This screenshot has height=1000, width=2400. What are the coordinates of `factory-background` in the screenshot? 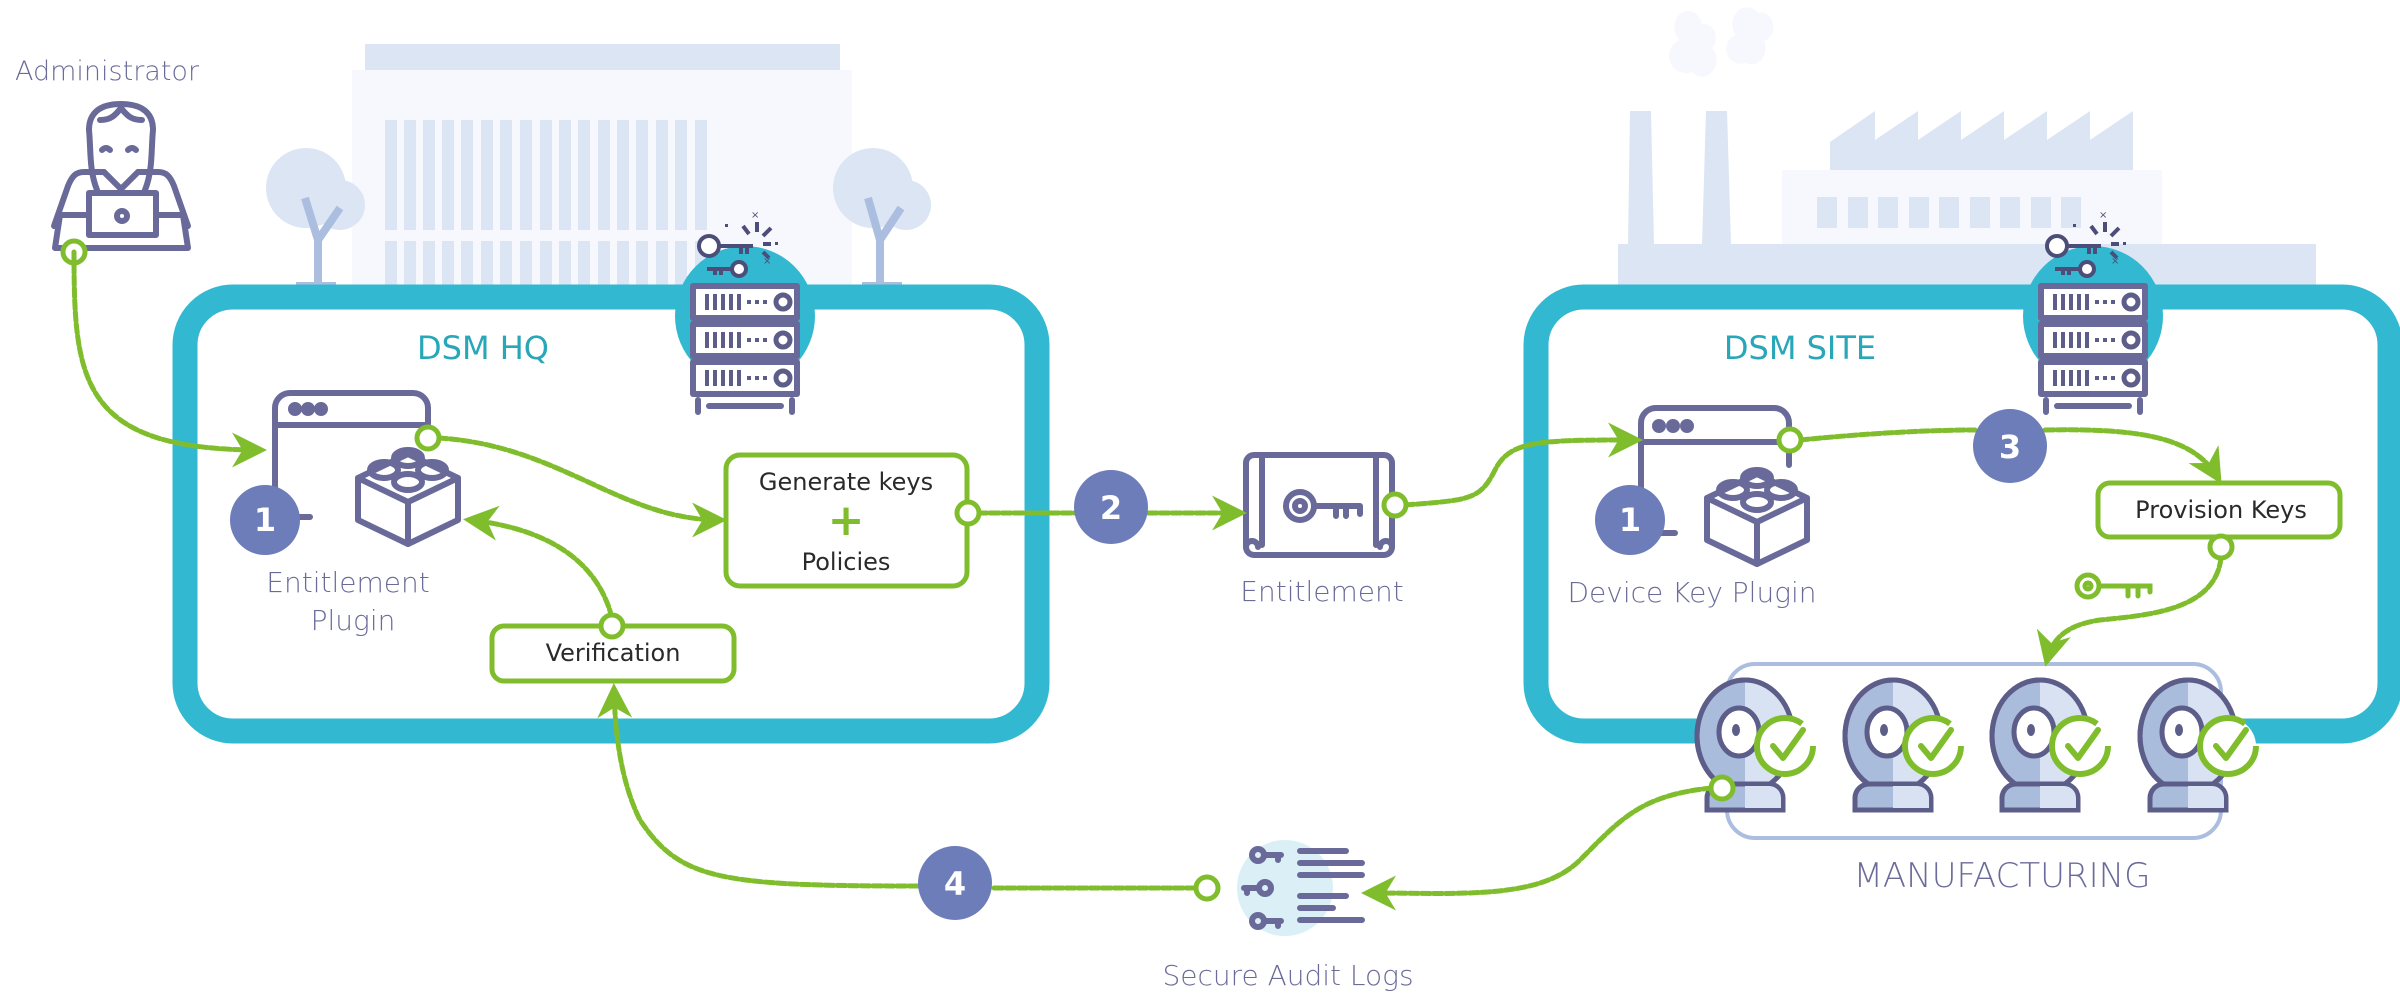 It's located at (1967, 147).